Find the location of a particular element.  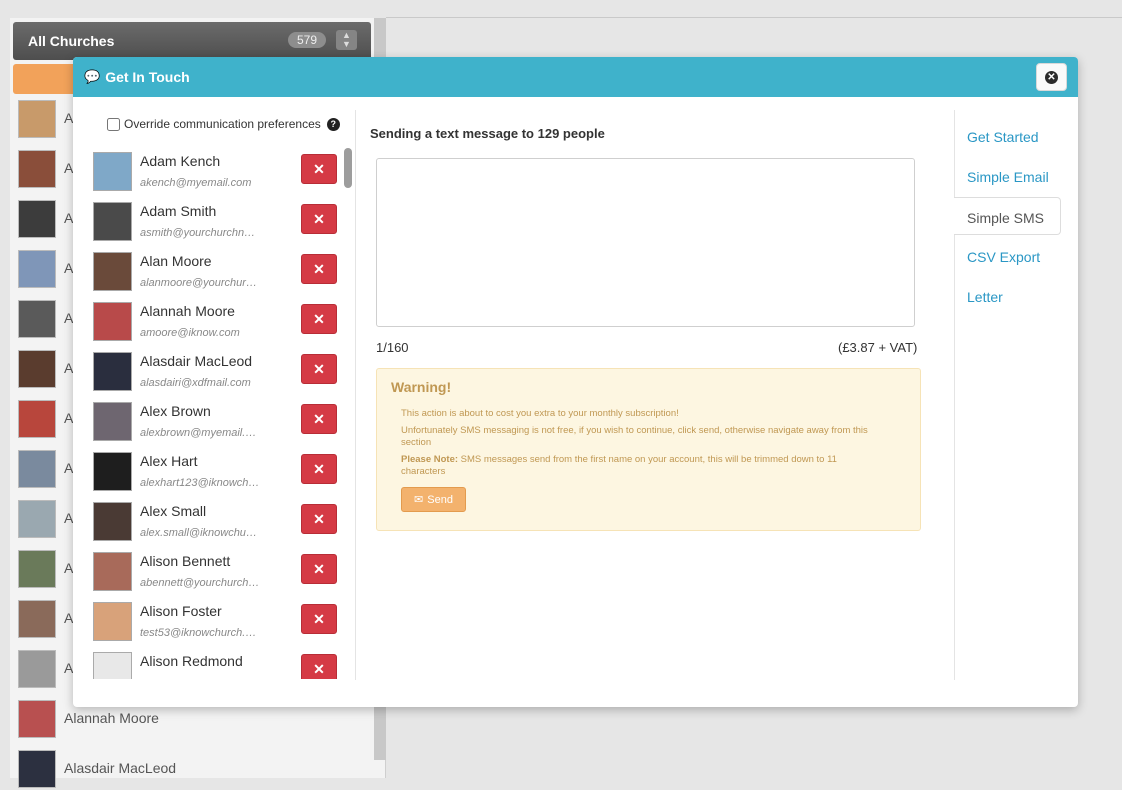

churches-title: All Churches is located at coordinates (71, 41).